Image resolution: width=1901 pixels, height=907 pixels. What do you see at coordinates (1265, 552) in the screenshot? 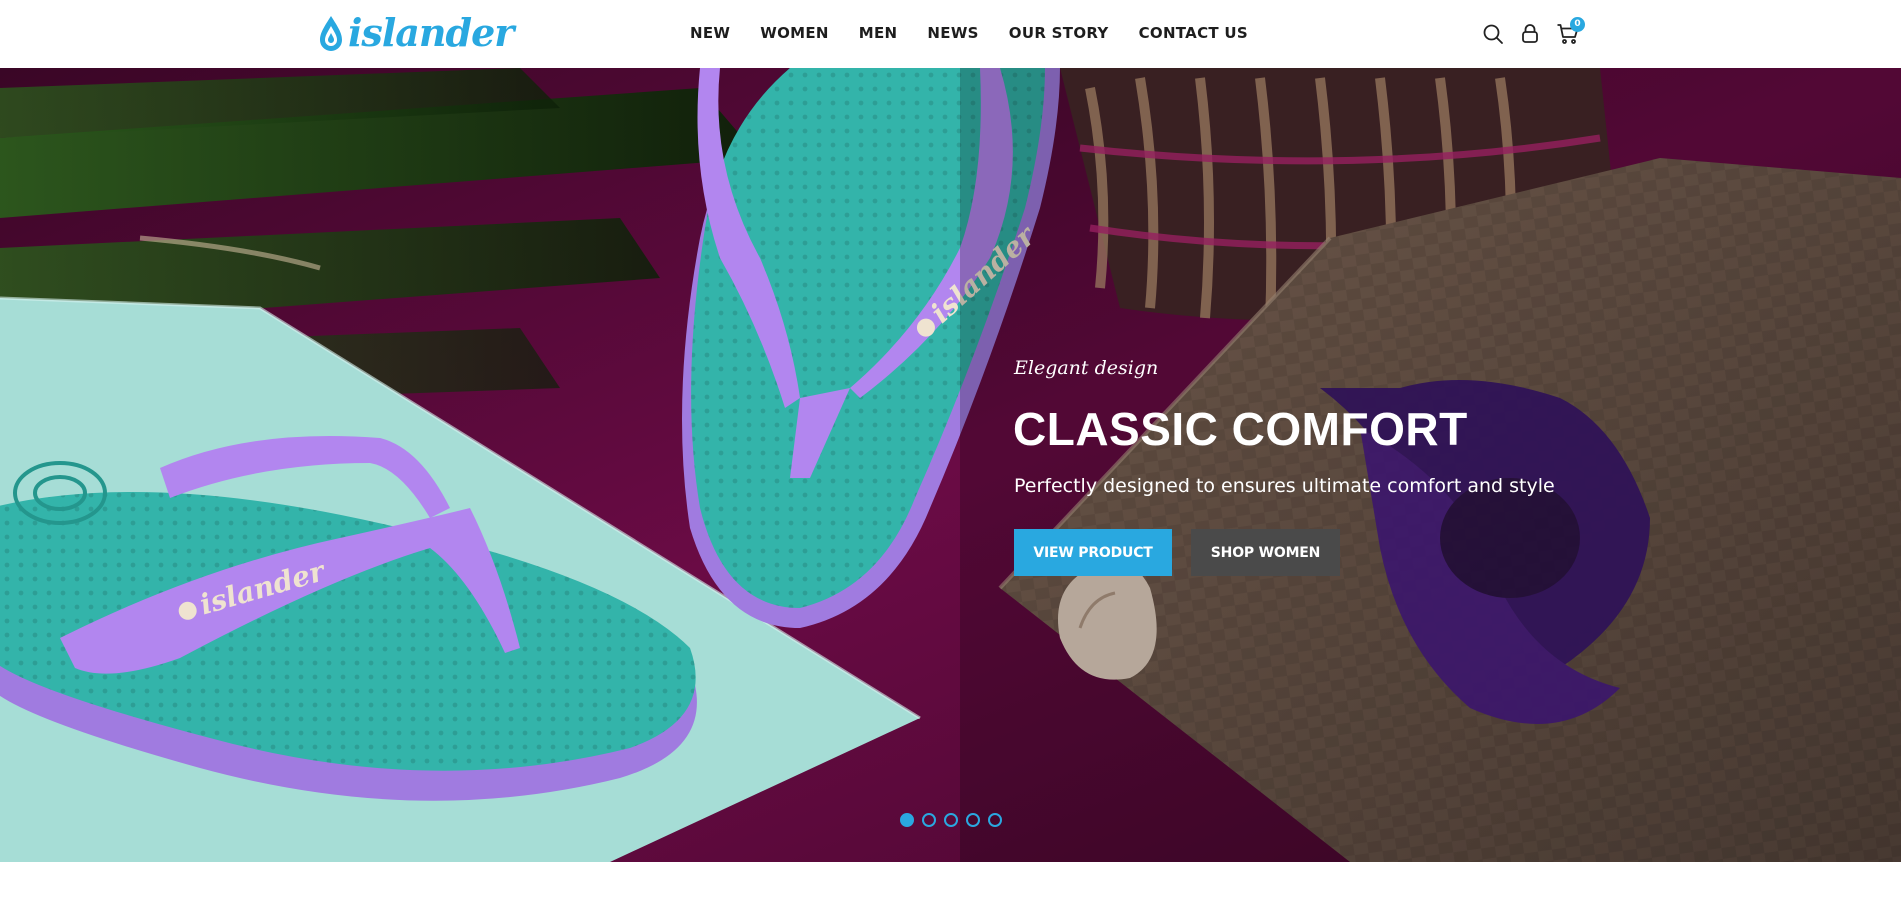
I see `shop-women-button: SHOP WOMEN` at bounding box center [1265, 552].